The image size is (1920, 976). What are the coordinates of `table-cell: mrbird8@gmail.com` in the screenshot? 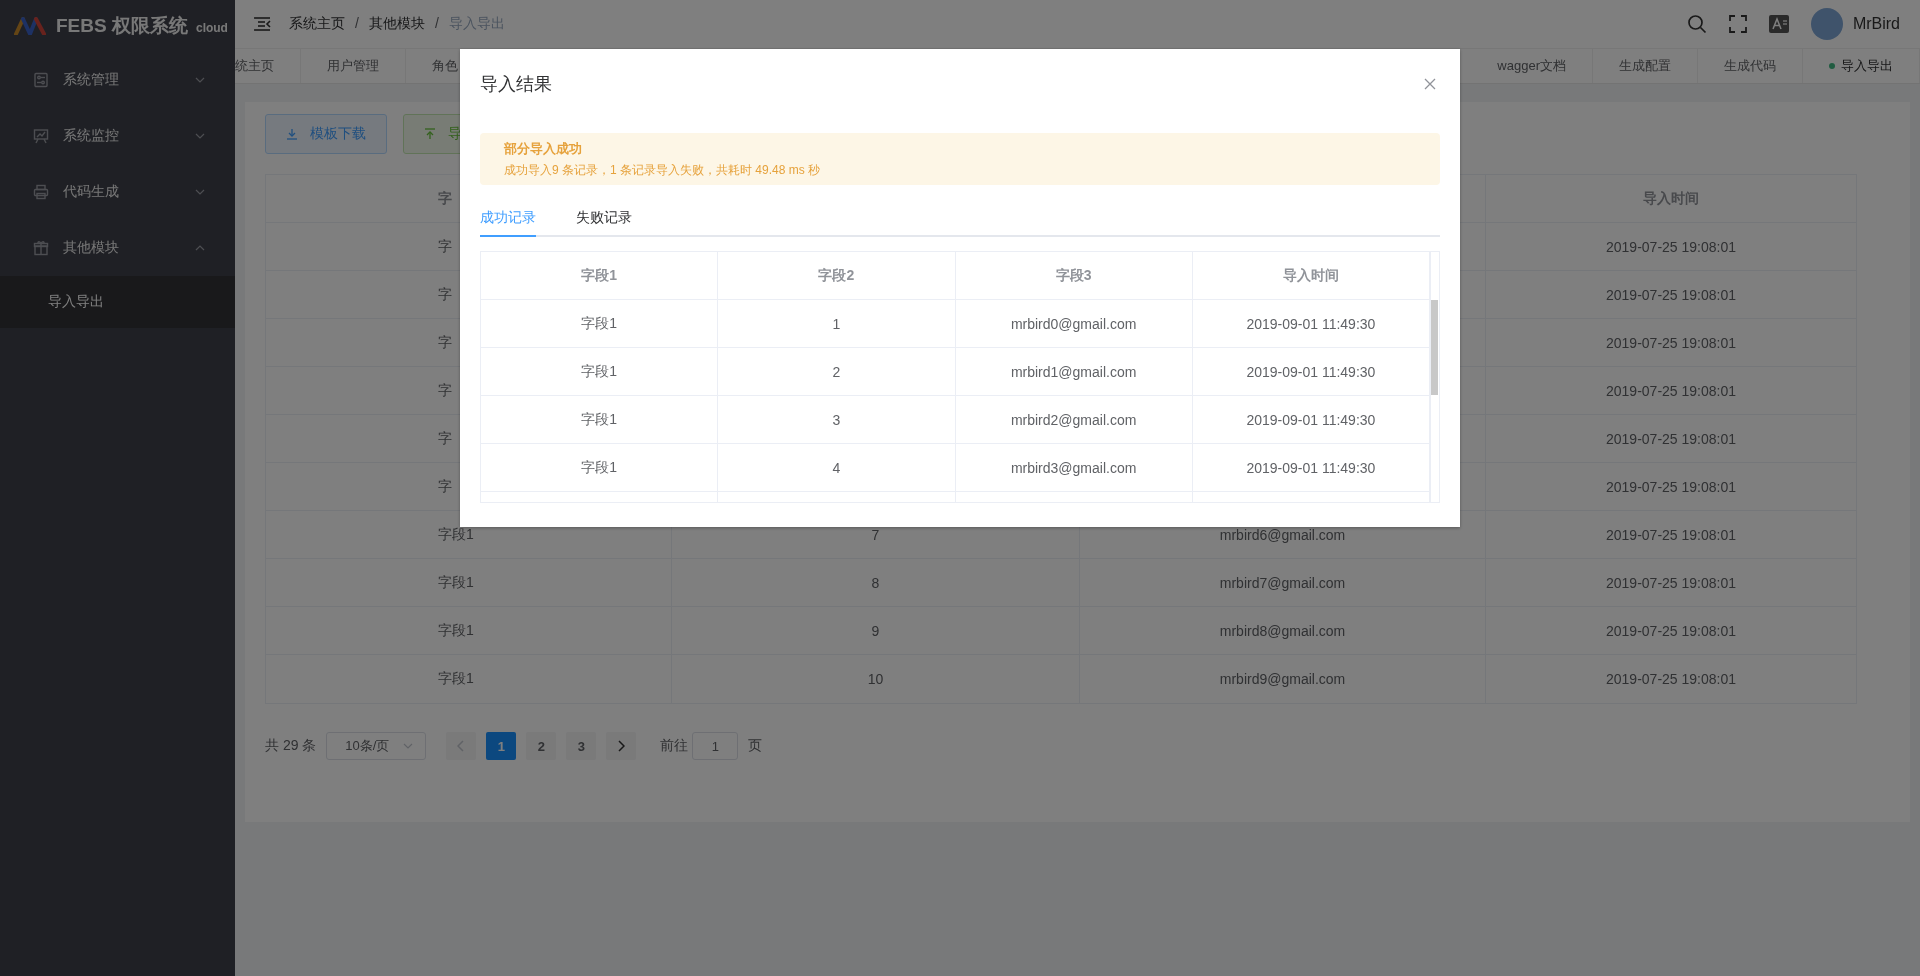 It's located at (1283, 630).